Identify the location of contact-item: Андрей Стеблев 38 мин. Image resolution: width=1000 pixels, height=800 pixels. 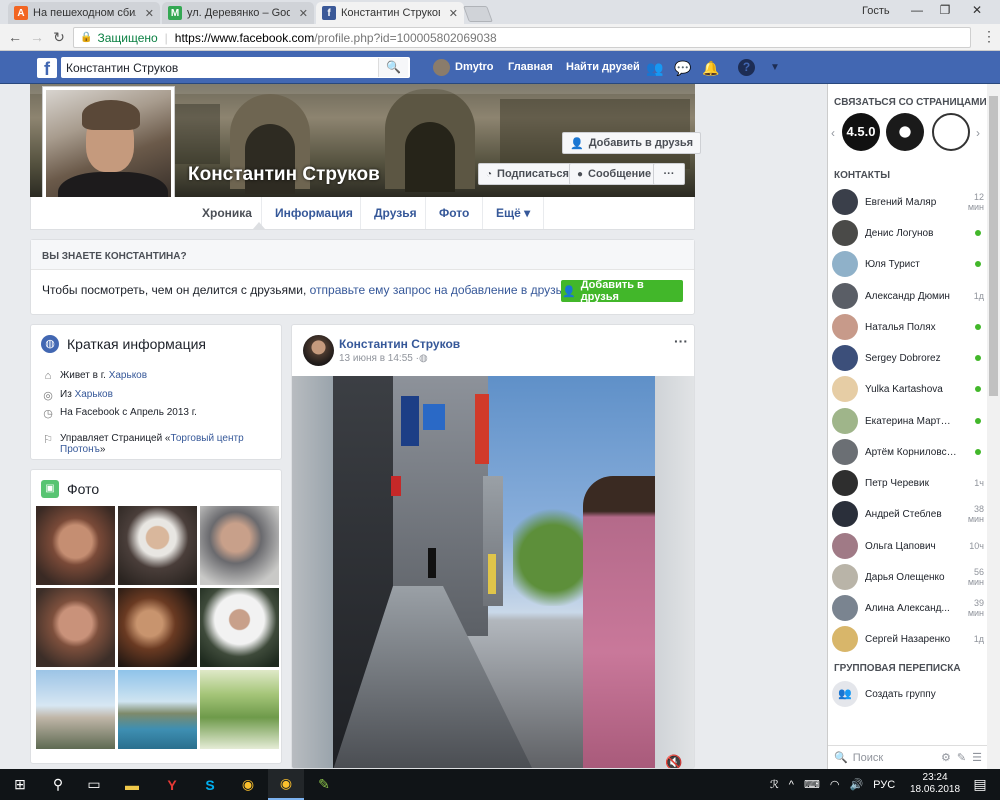
(908, 514).